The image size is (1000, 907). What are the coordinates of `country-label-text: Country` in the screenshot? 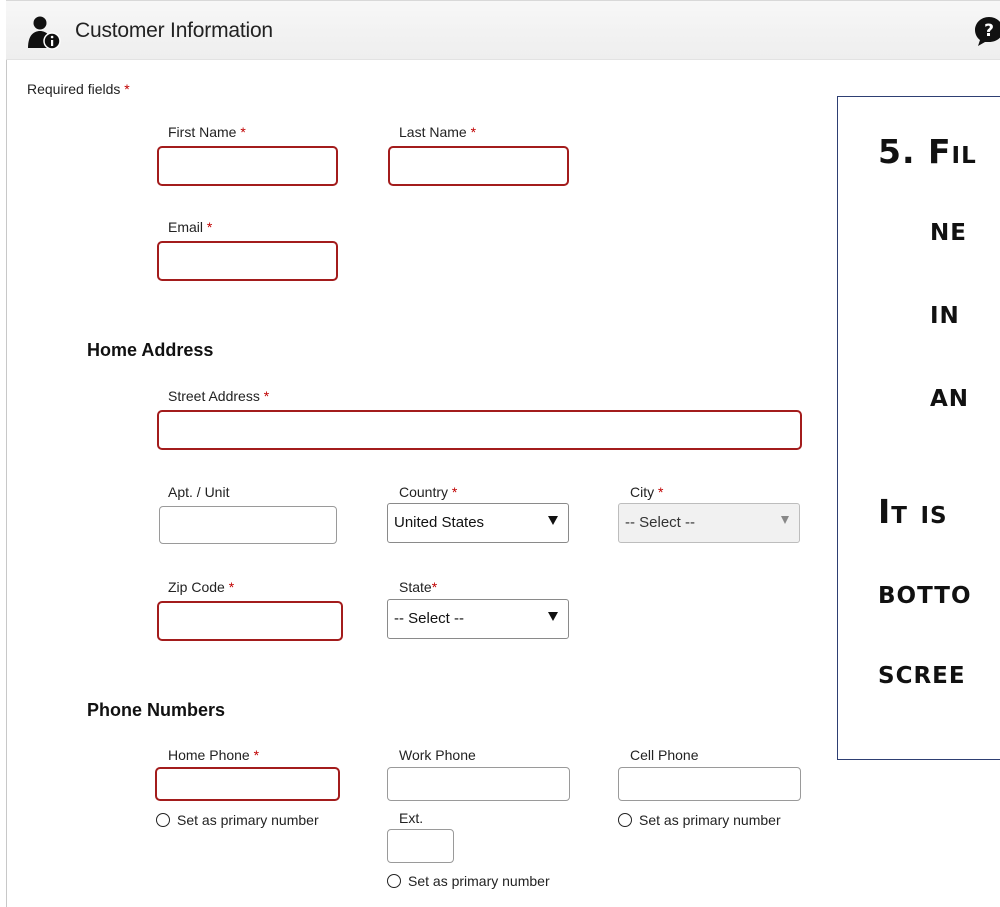 It's located at (424, 492).